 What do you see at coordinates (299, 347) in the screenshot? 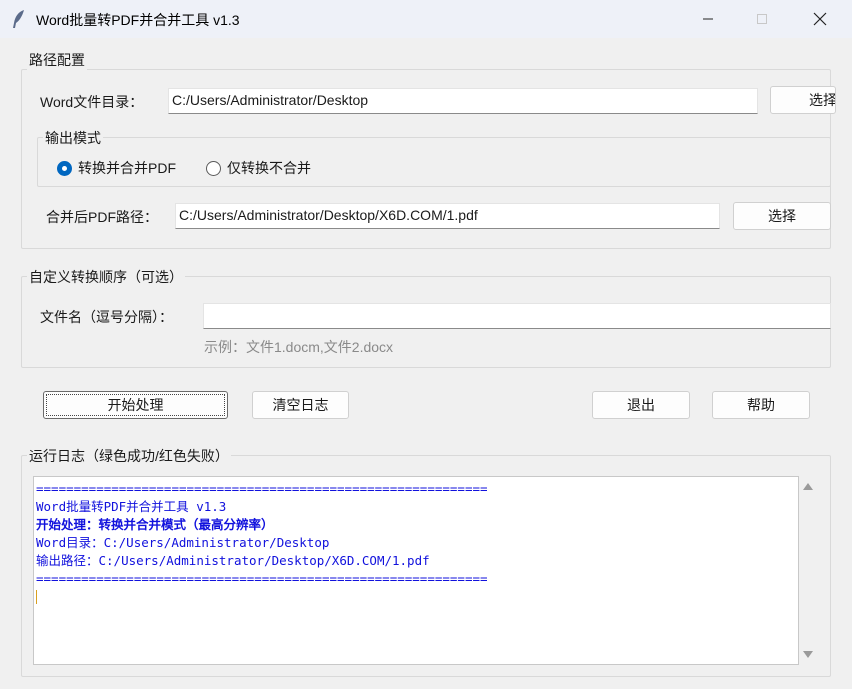
I see `example-hint: 示例：文件1.docm,文件2.docx` at bounding box center [299, 347].